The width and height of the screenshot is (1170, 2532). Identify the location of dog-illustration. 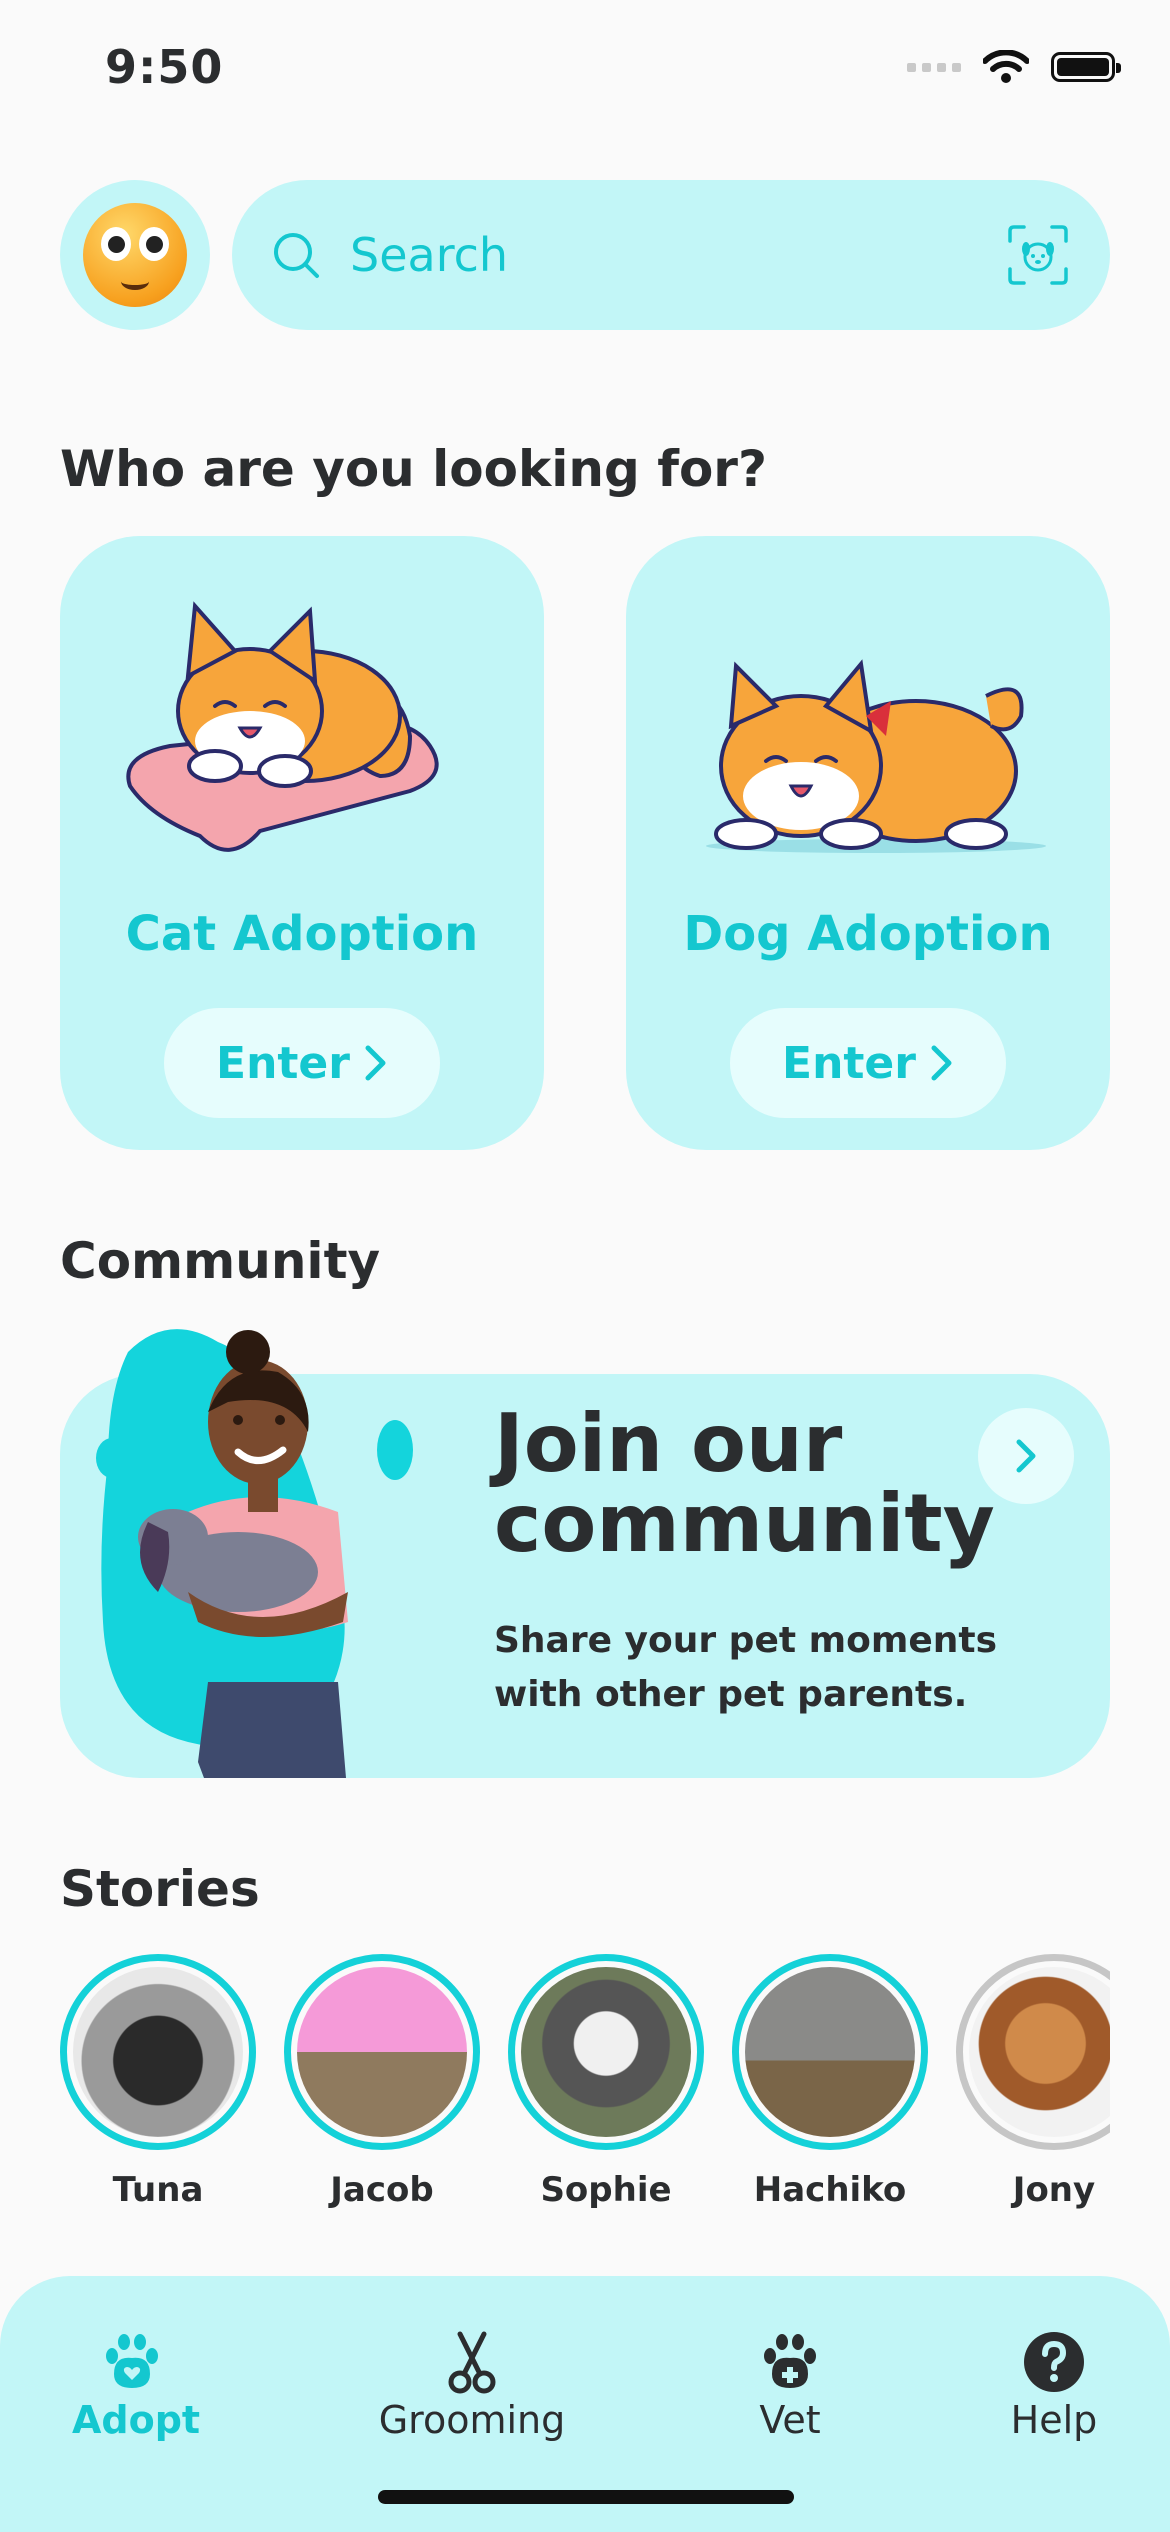
(876, 756).